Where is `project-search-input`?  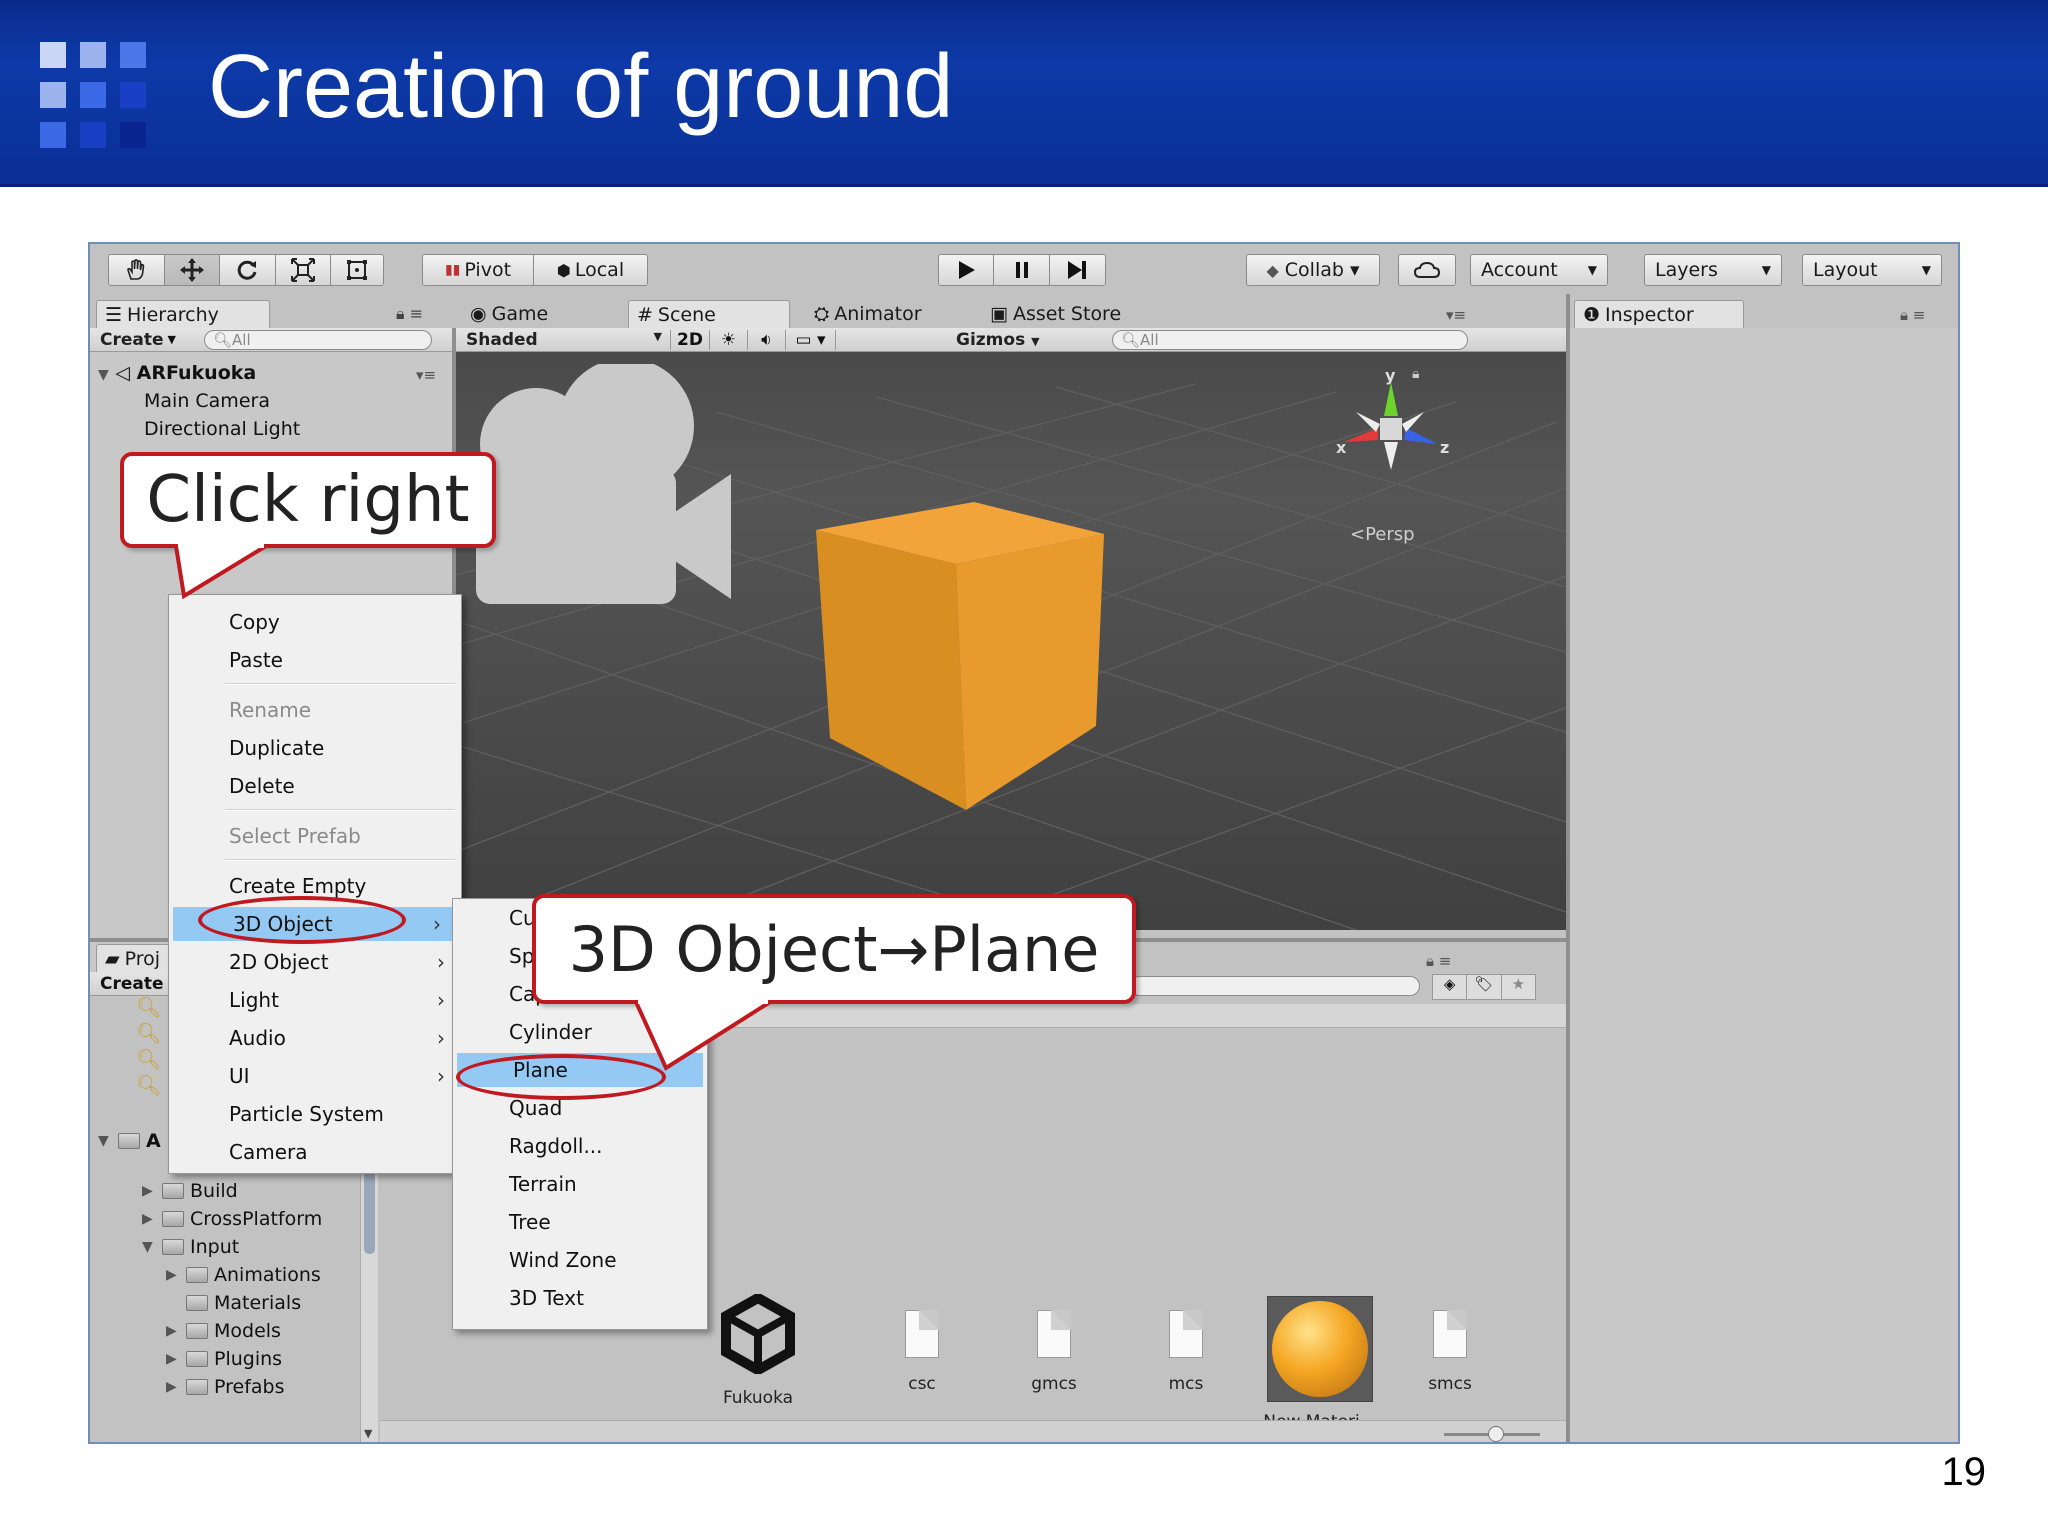 project-search-input is located at coordinates (1275, 986).